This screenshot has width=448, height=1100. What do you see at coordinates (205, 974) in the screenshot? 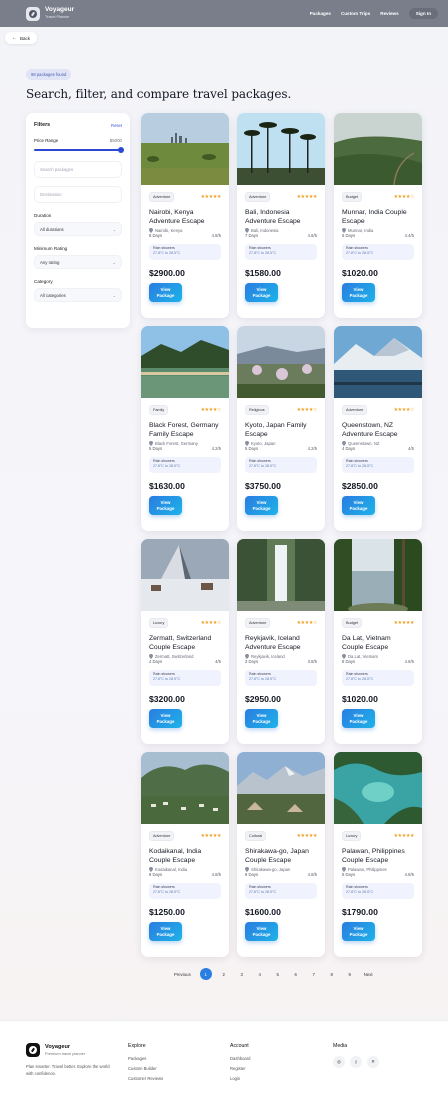
I see `page-1-button: 1` at bounding box center [205, 974].